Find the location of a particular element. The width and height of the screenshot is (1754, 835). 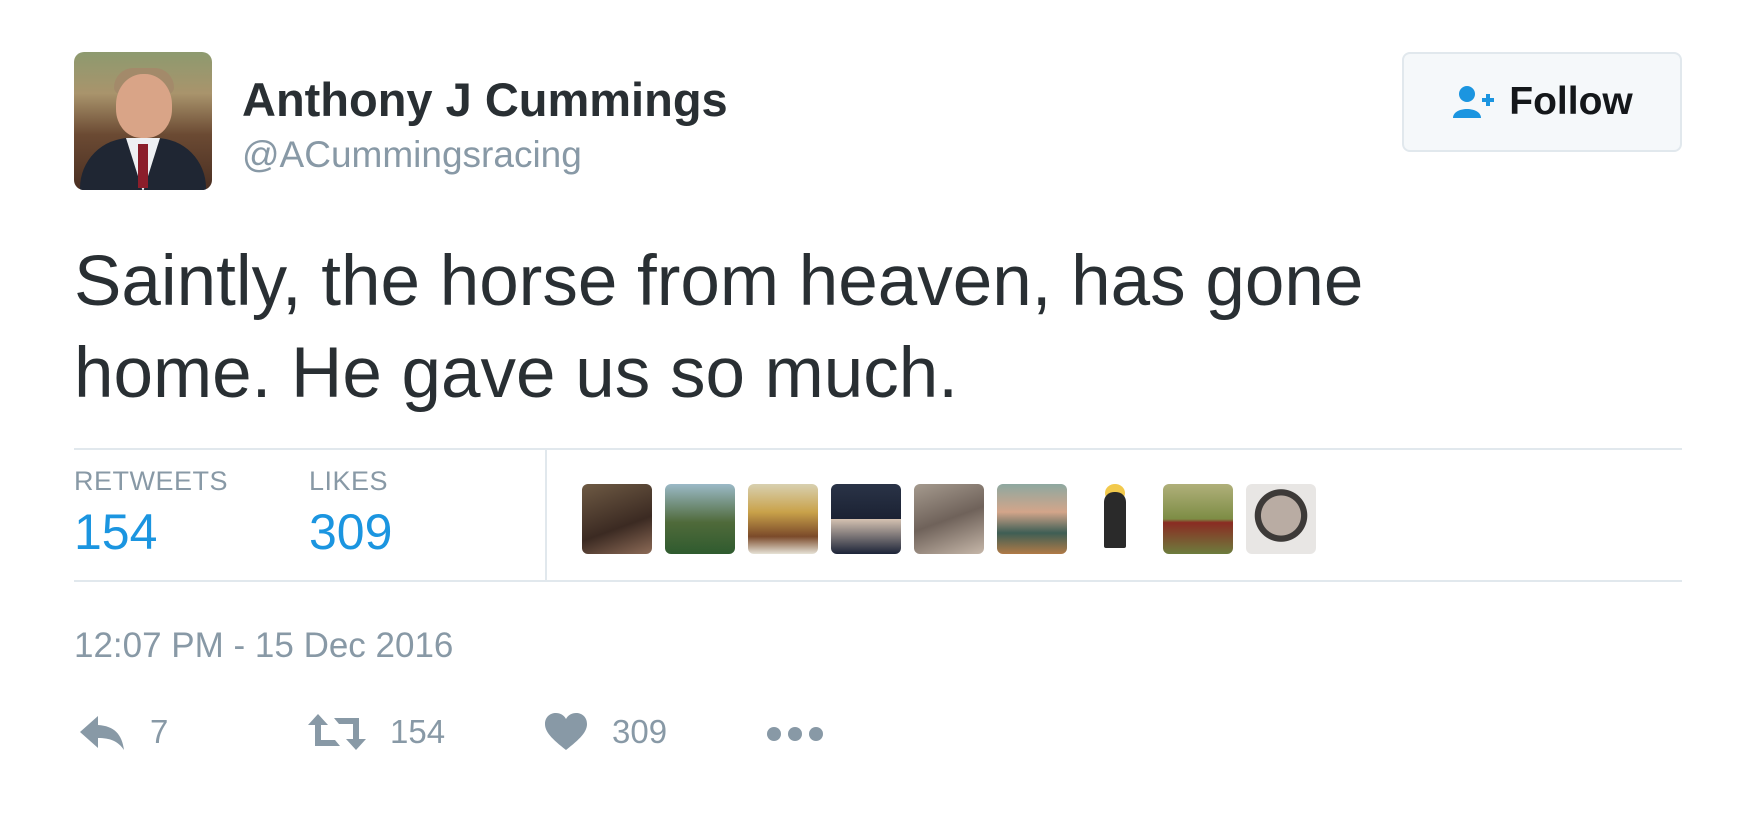

reply-count: 7 is located at coordinates (159, 731).